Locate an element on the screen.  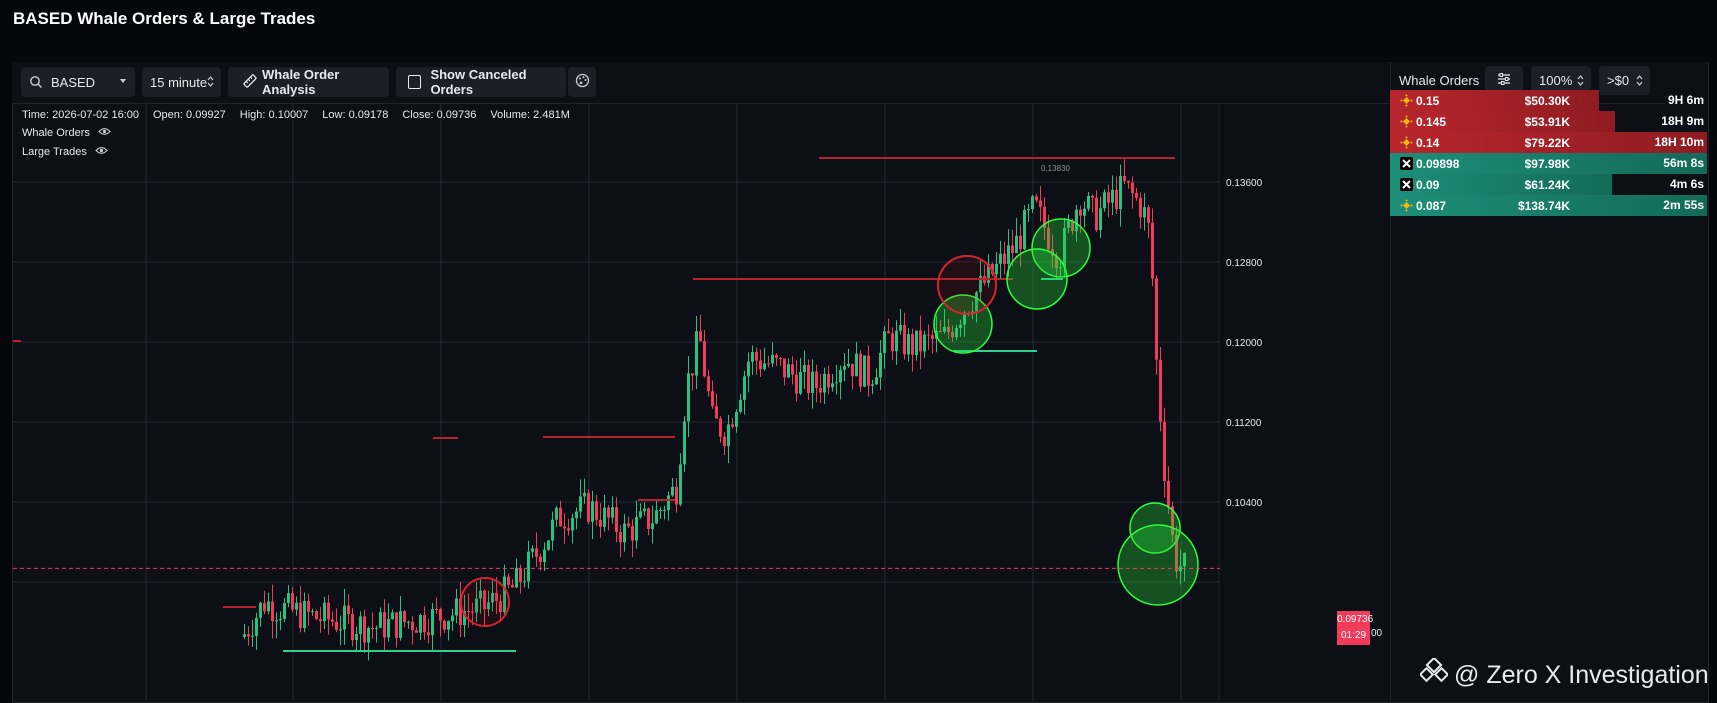
y-axis-tick-label: 0.12800 is located at coordinates (1244, 263).